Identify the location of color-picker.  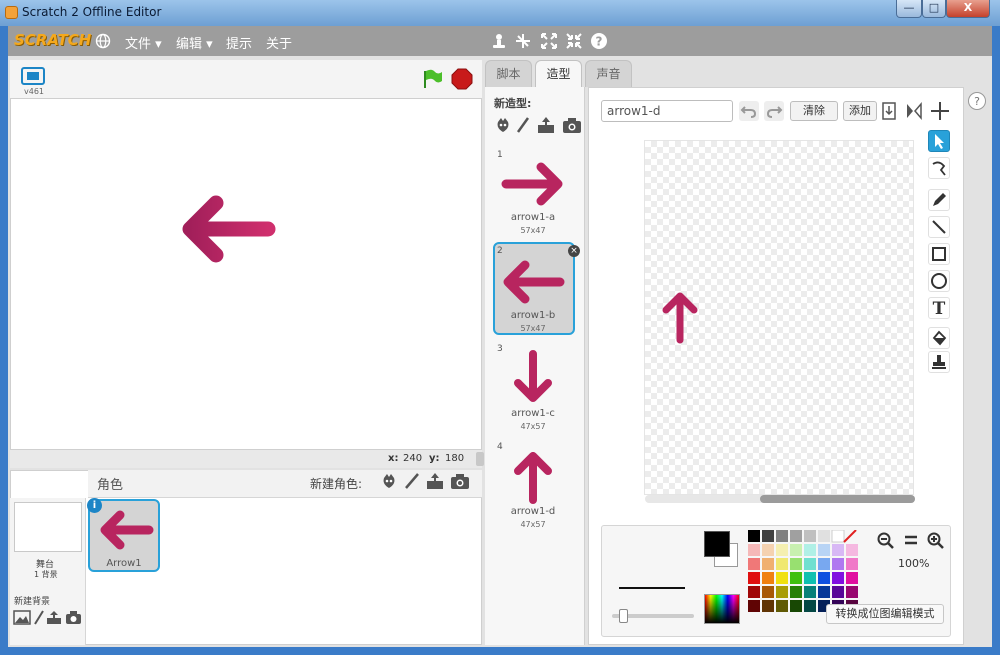
(722, 609).